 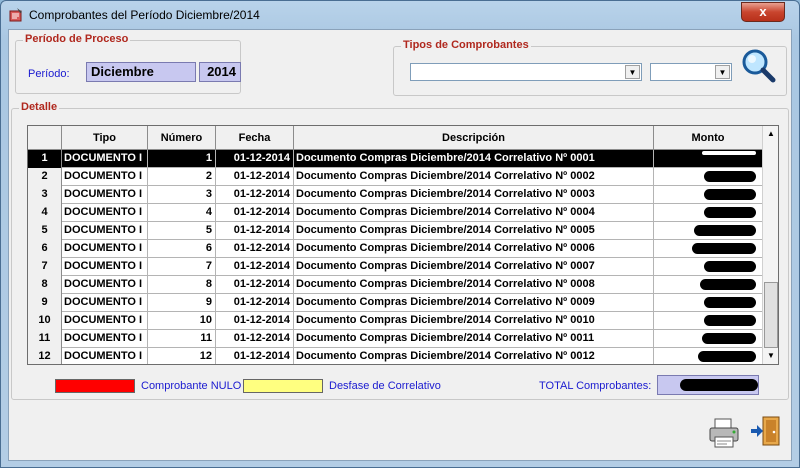 I want to click on col-monto: Monto, so click(x=708, y=138).